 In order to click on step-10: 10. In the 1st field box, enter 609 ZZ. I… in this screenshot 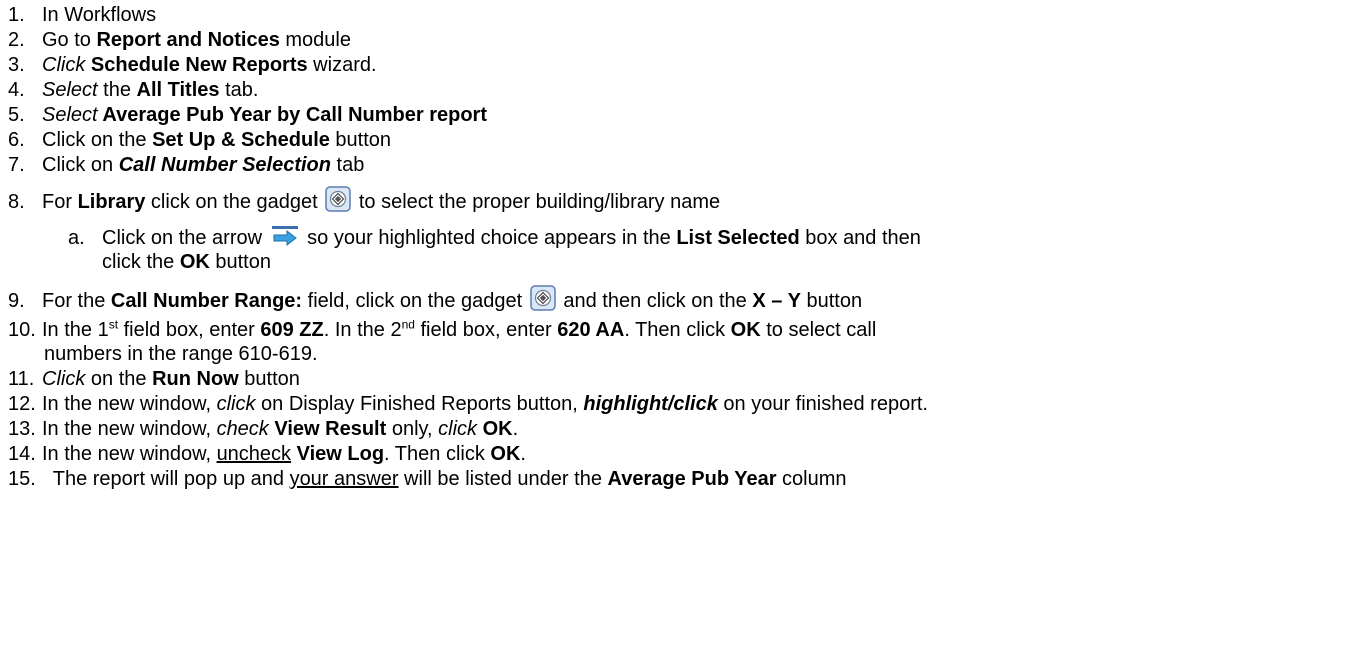, I will do `click(442, 329)`.